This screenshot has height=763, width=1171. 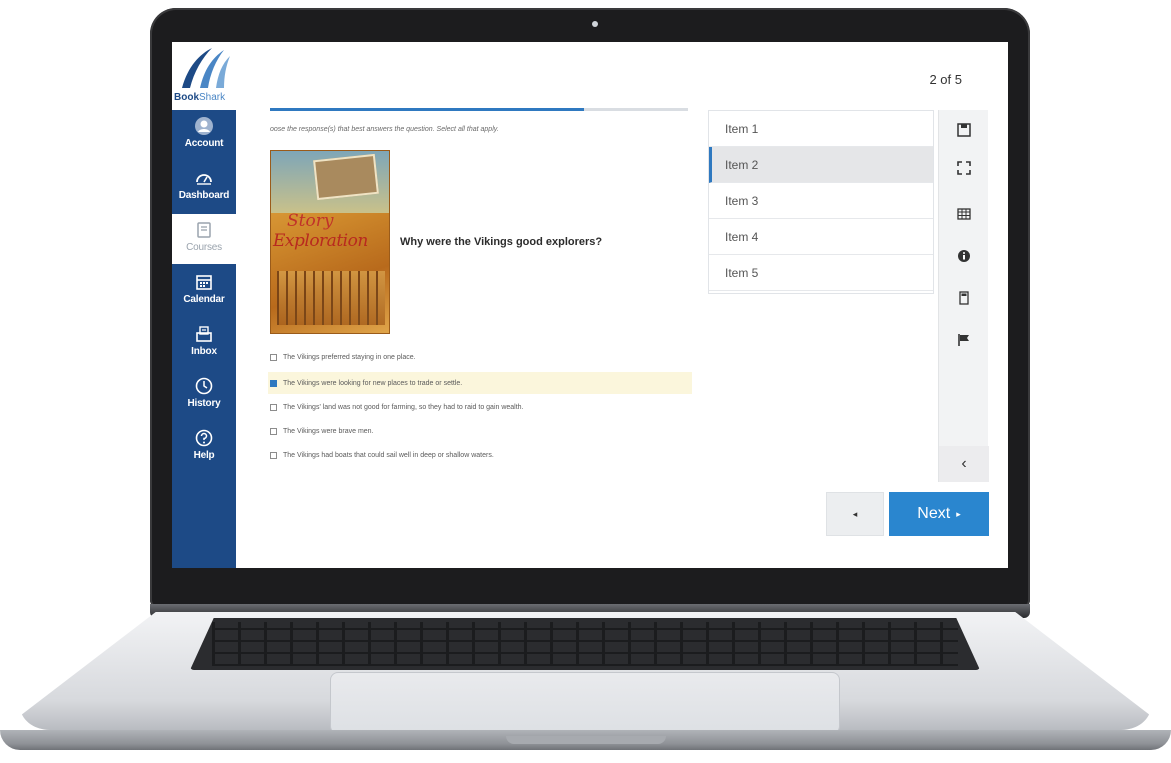 I want to click on info-icon, so click(x=964, y=256).